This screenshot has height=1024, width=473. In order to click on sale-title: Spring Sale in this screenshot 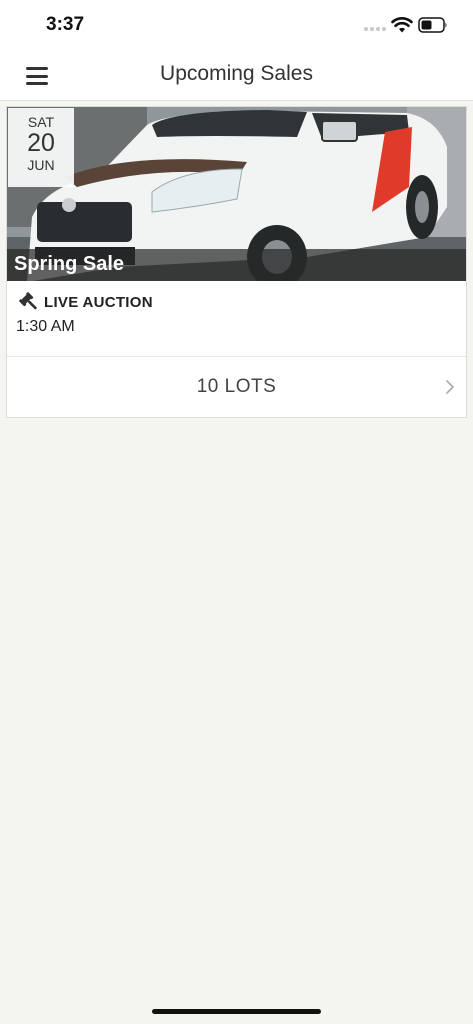, I will do `click(69, 264)`.